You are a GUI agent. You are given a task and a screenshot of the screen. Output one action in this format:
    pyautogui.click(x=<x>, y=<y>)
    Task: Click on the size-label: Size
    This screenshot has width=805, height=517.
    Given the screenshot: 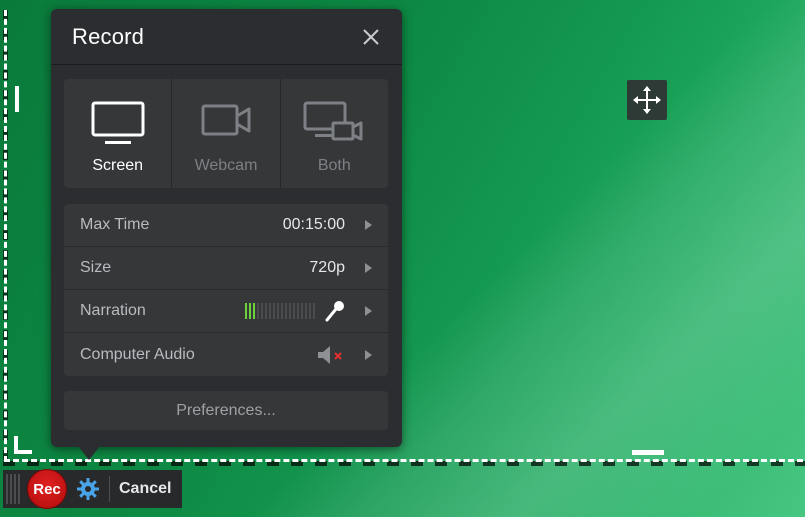 What is the action you would take?
    pyautogui.click(x=96, y=267)
    